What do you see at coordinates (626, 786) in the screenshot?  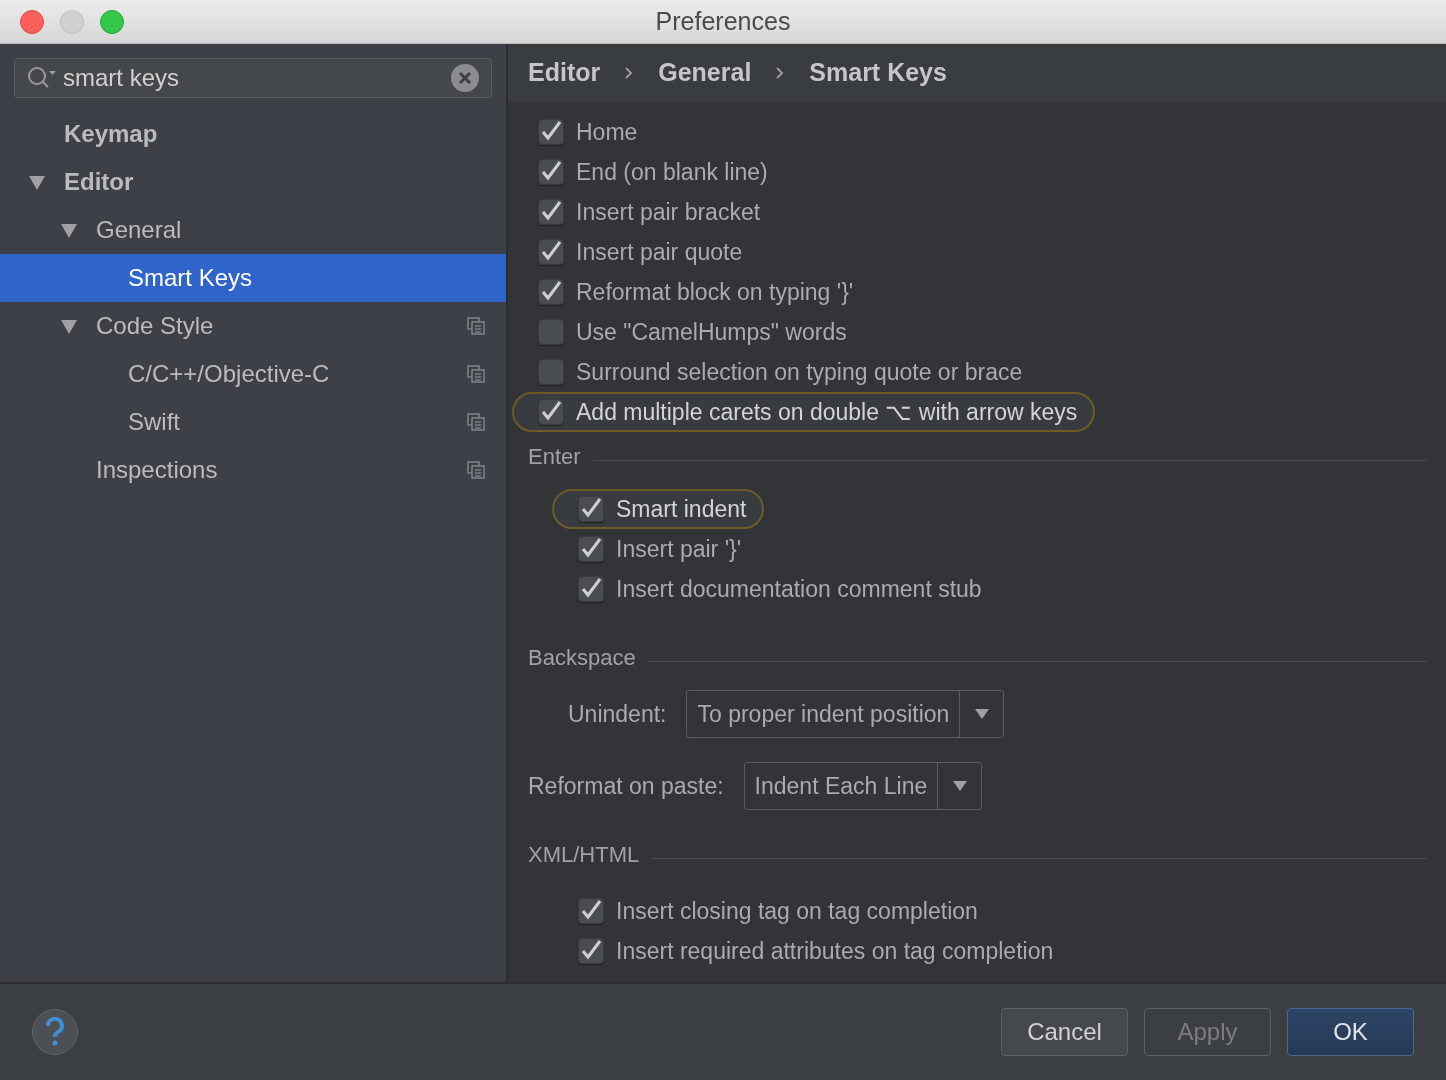 I see `field-label: Reformat on paste:` at bounding box center [626, 786].